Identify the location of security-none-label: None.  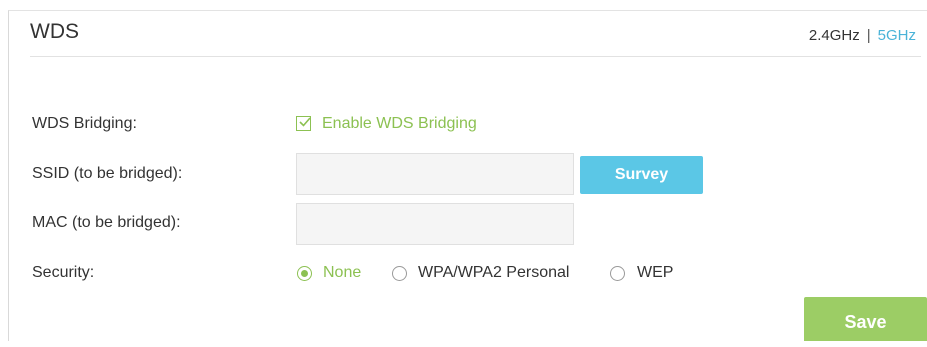
(342, 273).